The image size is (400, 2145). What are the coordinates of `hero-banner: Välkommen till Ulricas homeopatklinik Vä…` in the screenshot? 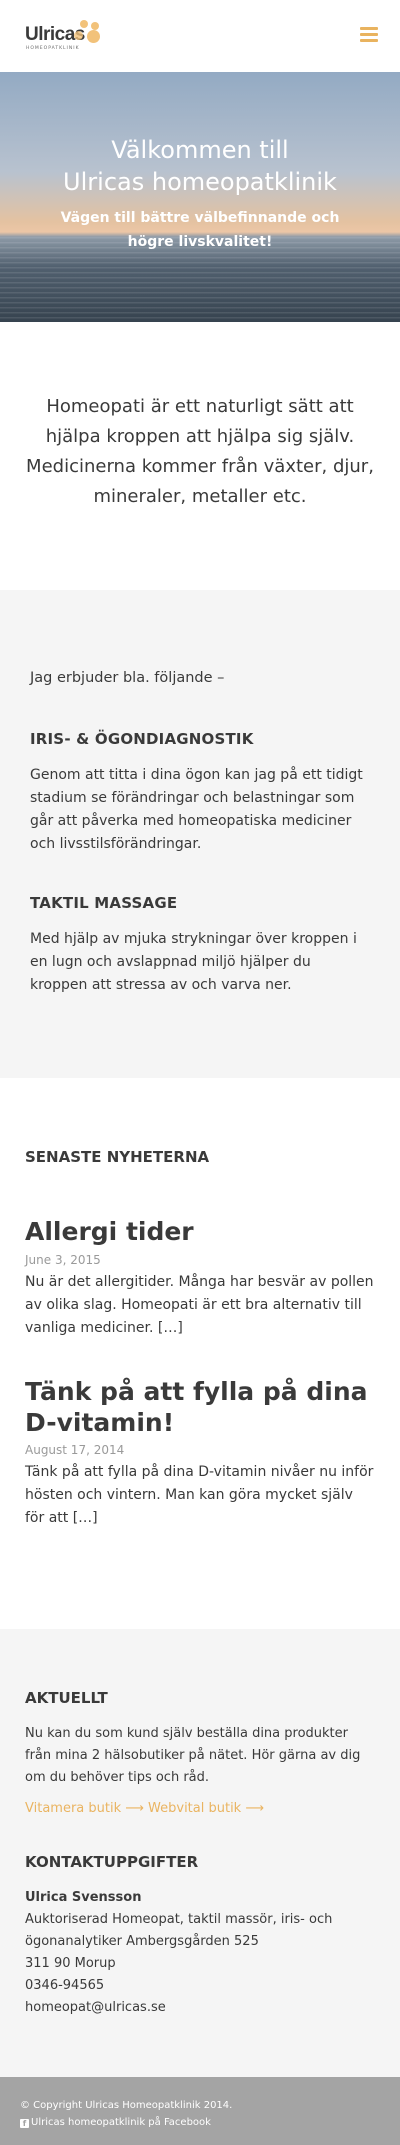 It's located at (200, 197).